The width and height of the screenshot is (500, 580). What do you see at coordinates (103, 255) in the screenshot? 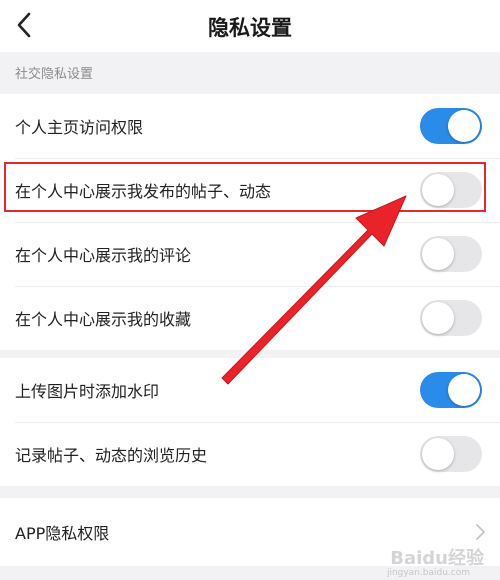
I see `setting-label: 在个人中心展示我的评论` at bounding box center [103, 255].